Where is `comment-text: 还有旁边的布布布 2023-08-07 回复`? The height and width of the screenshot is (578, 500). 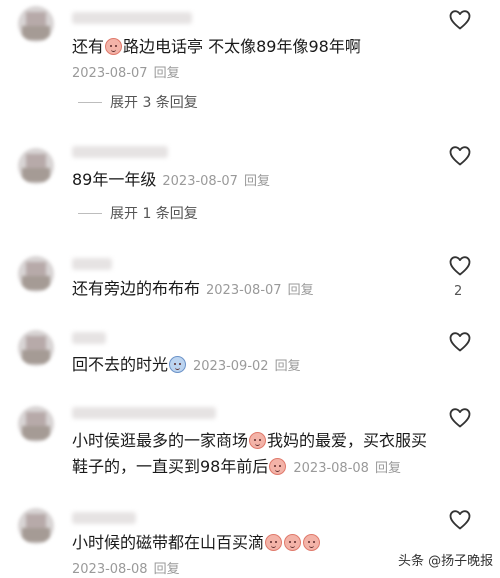 comment-text: 还有旁边的布布布 2023-08-07 回复 is located at coordinates (193, 288).